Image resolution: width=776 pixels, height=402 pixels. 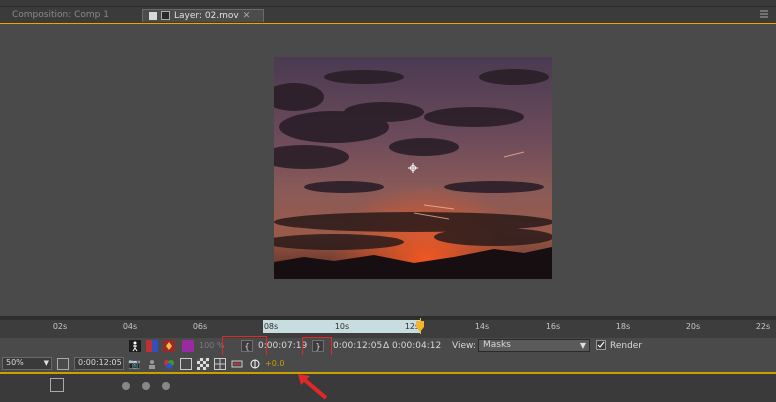 I want to click on out-point-time: 0:00:12:05, so click(x=357, y=346).